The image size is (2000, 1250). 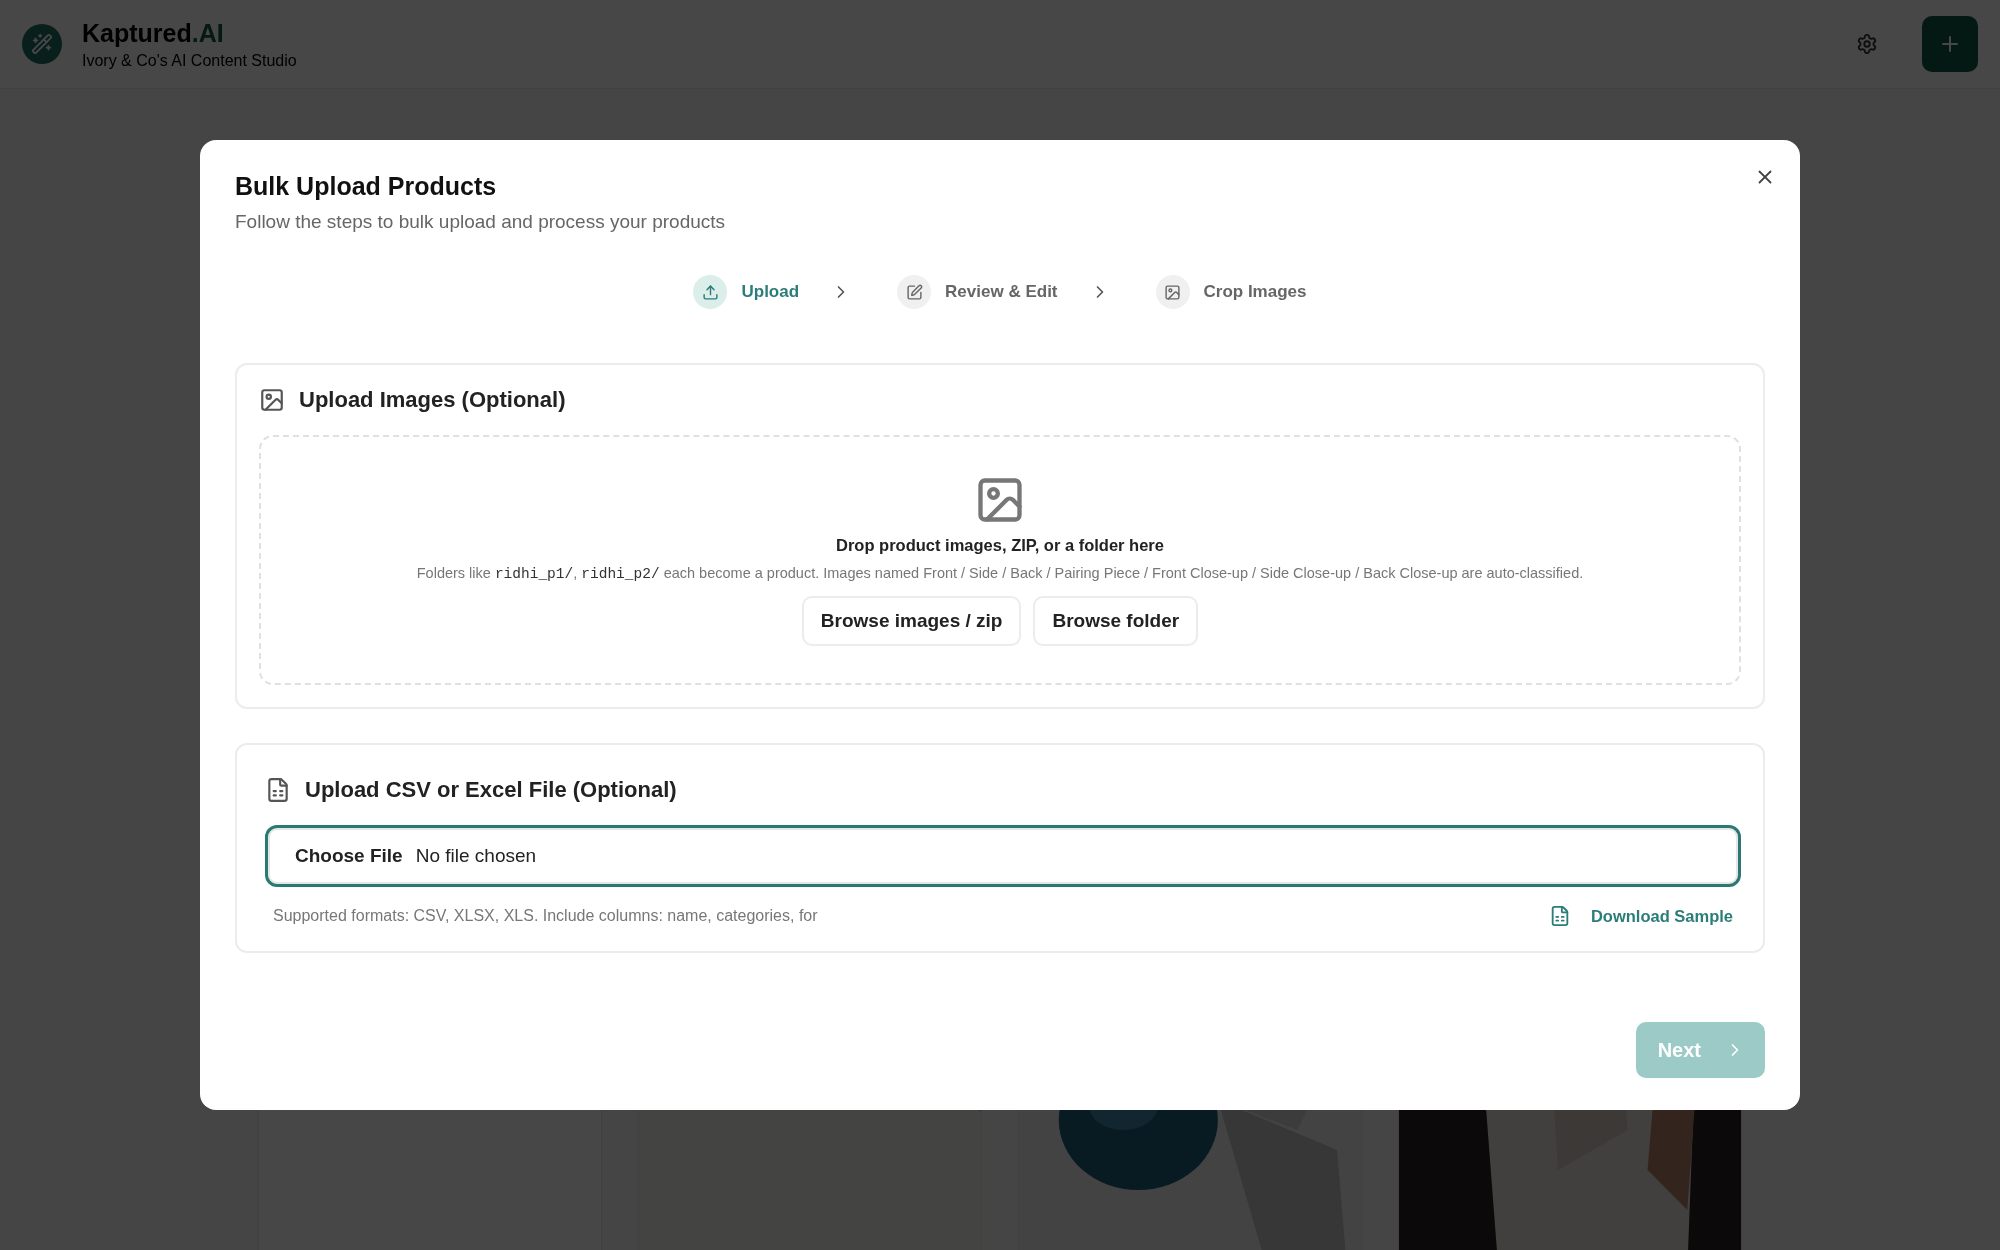 I want to click on browse-button: Browse images / zip, so click(x=911, y=621).